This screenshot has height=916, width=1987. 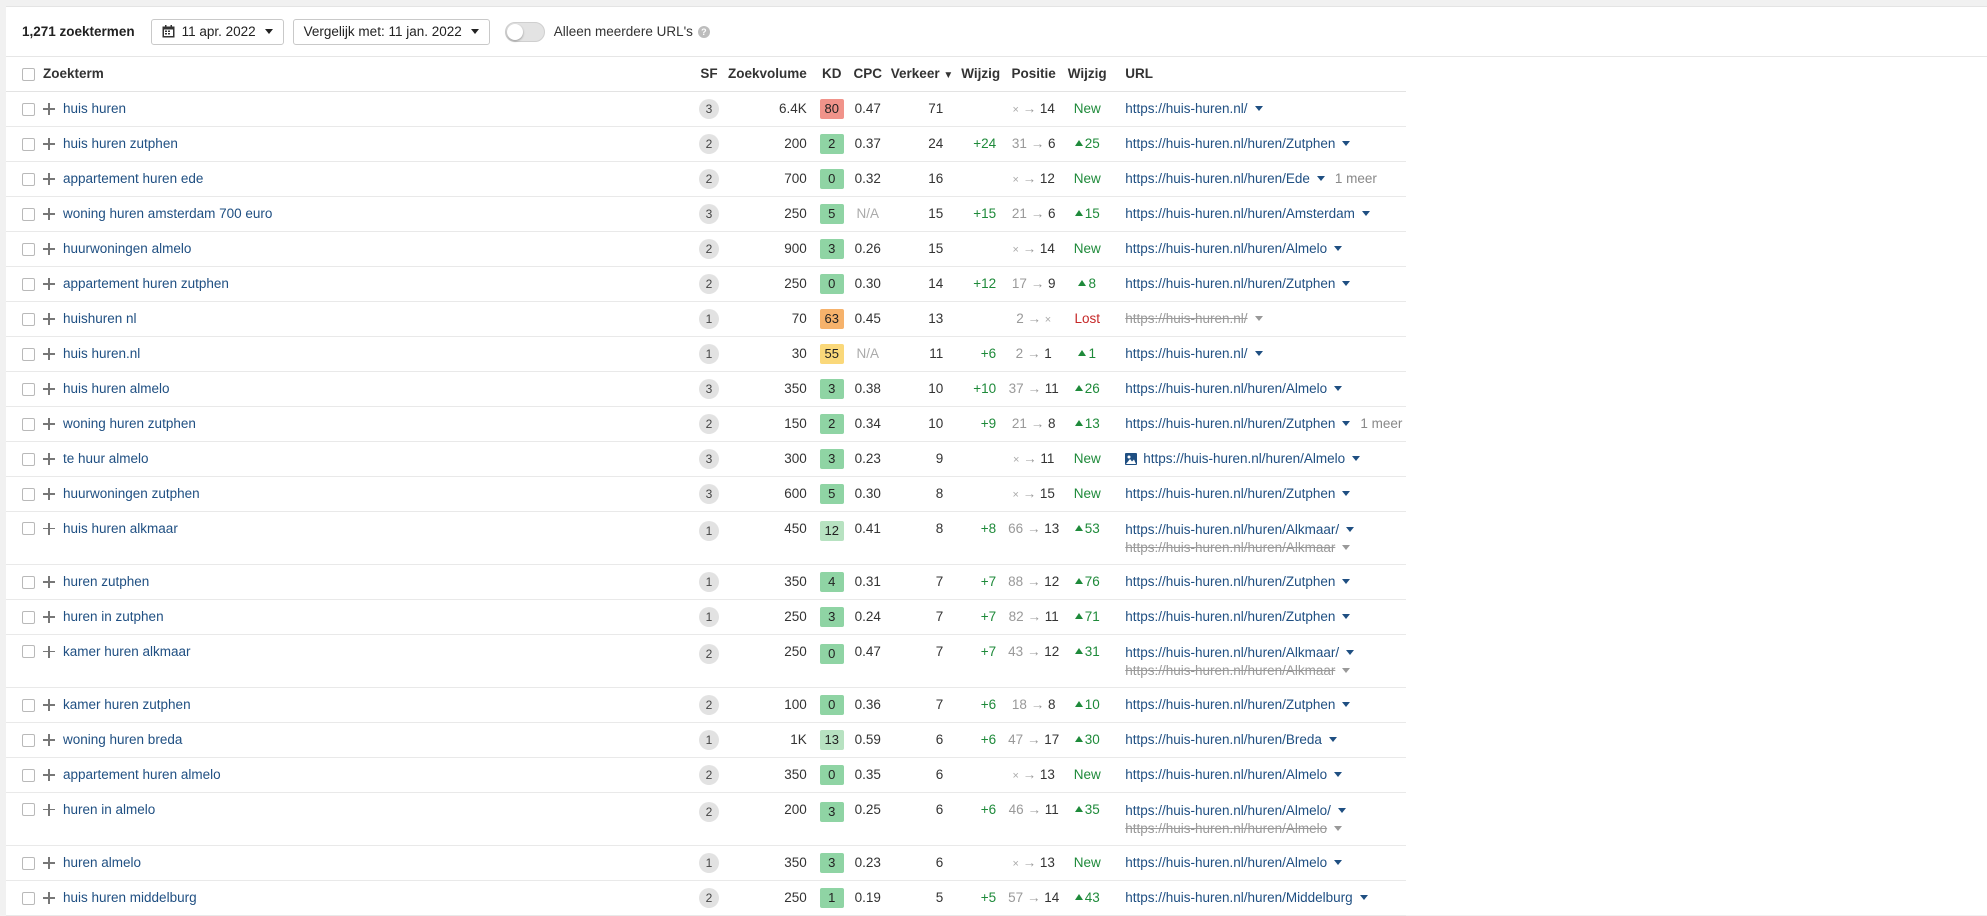 What do you see at coordinates (113, 616) in the screenshot?
I see `keyword-link: huren in zutphen` at bounding box center [113, 616].